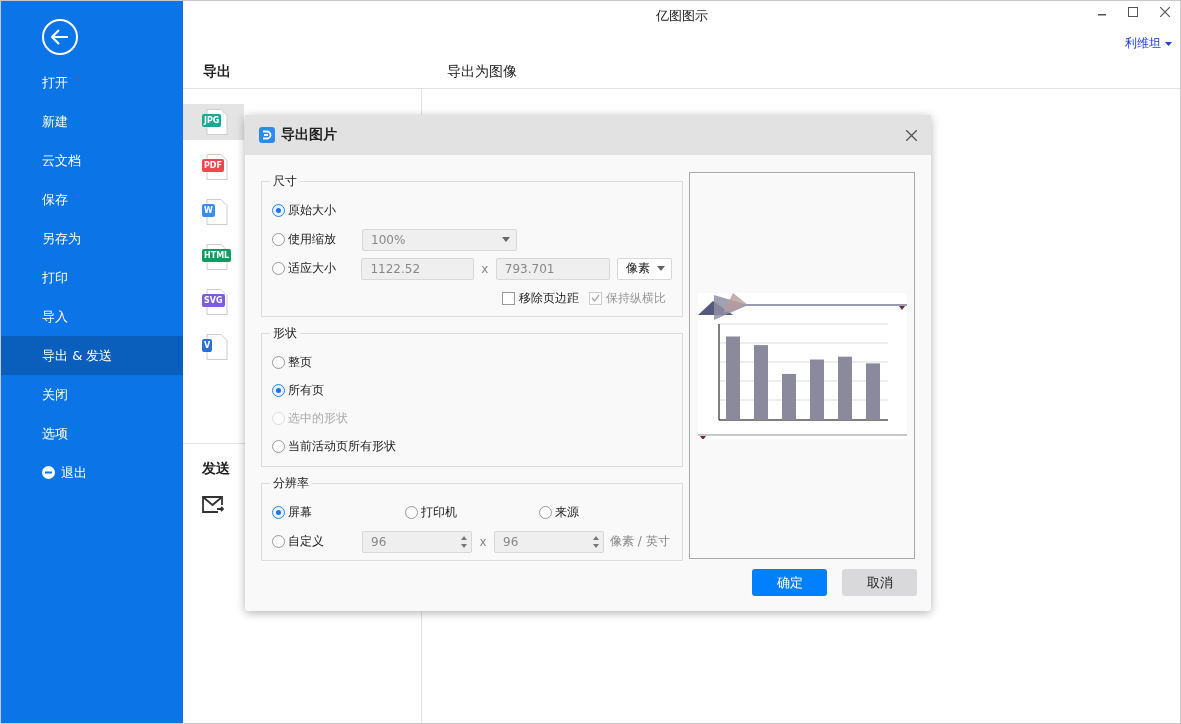 This screenshot has width=1181, height=724. What do you see at coordinates (298, 390) in the screenshot?
I see `radio-option: 所有页` at bounding box center [298, 390].